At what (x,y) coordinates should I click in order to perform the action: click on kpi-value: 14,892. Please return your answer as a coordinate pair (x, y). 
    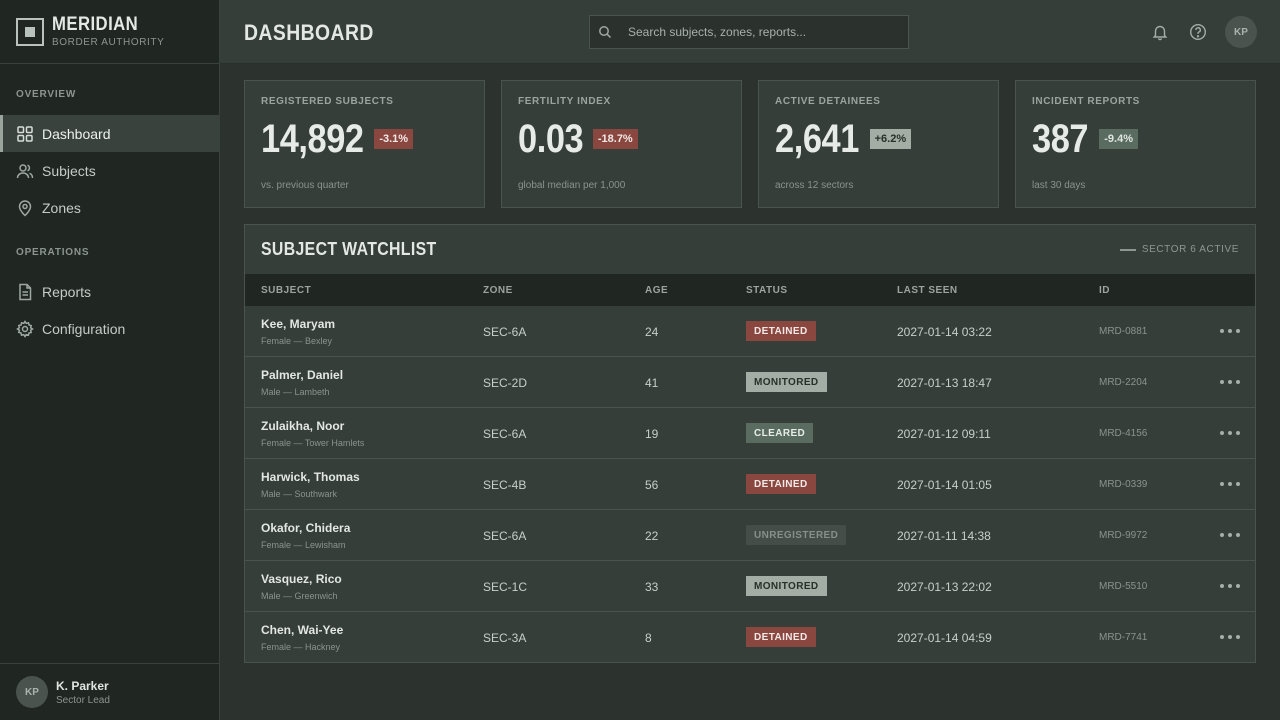
    Looking at the image, I should click on (312, 138).